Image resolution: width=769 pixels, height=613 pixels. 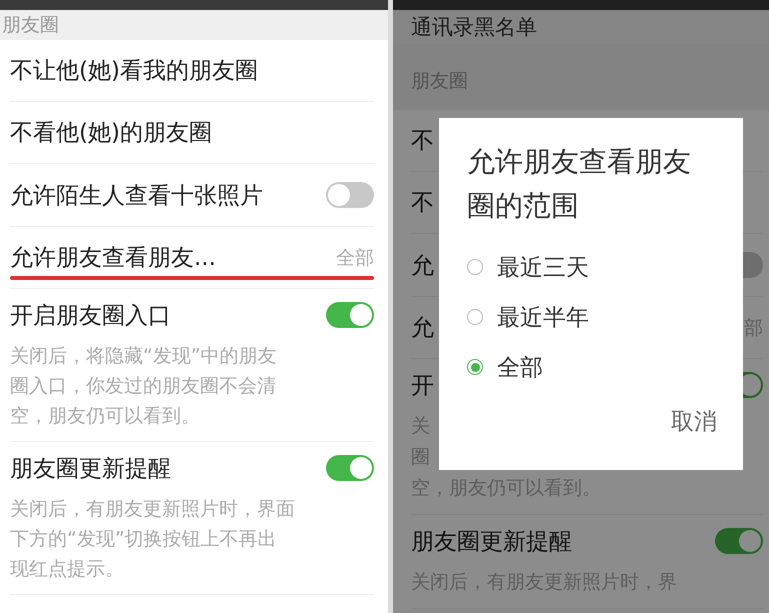 What do you see at coordinates (152, 539) in the screenshot?
I see `item-description: 关闭后，有朋友更新照片时，界面 下方的“发现”切换按钮上不再出 现红点提示。` at bounding box center [152, 539].